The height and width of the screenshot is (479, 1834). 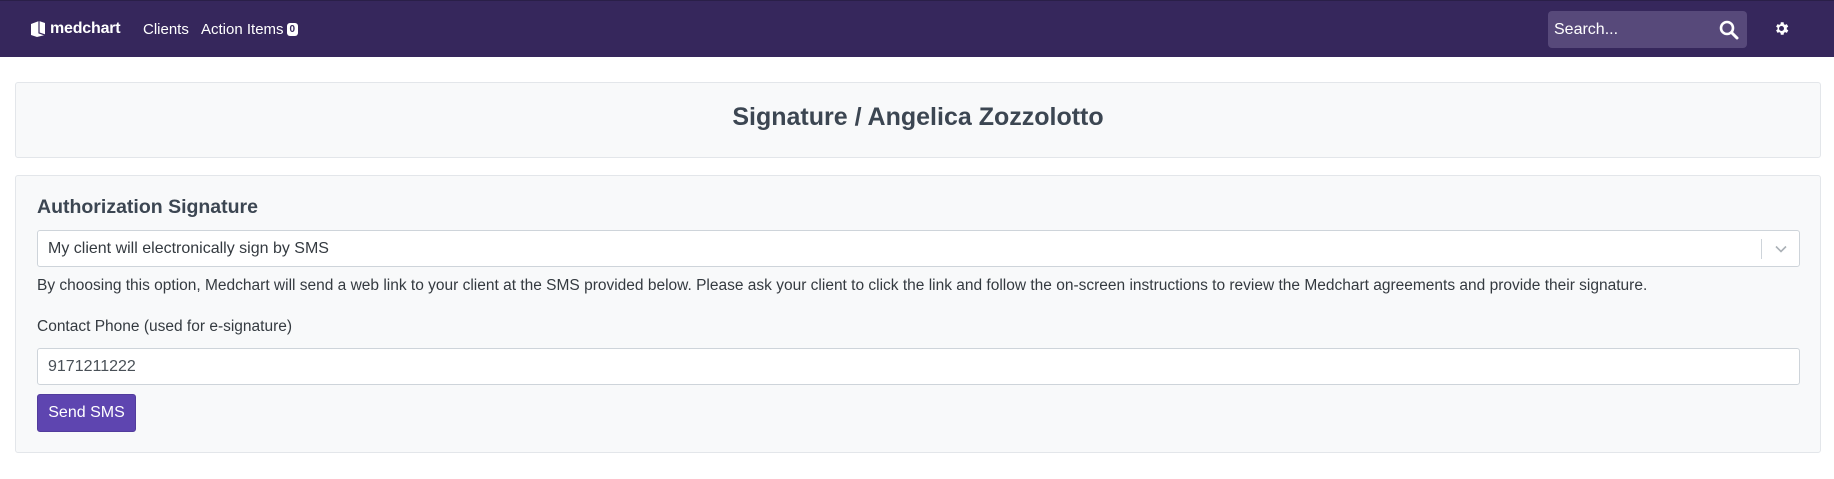 What do you see at coordinates (292, 29) in the screenshot?
I see `action-items-count-badge: 0` at bounding box center [292, 29].